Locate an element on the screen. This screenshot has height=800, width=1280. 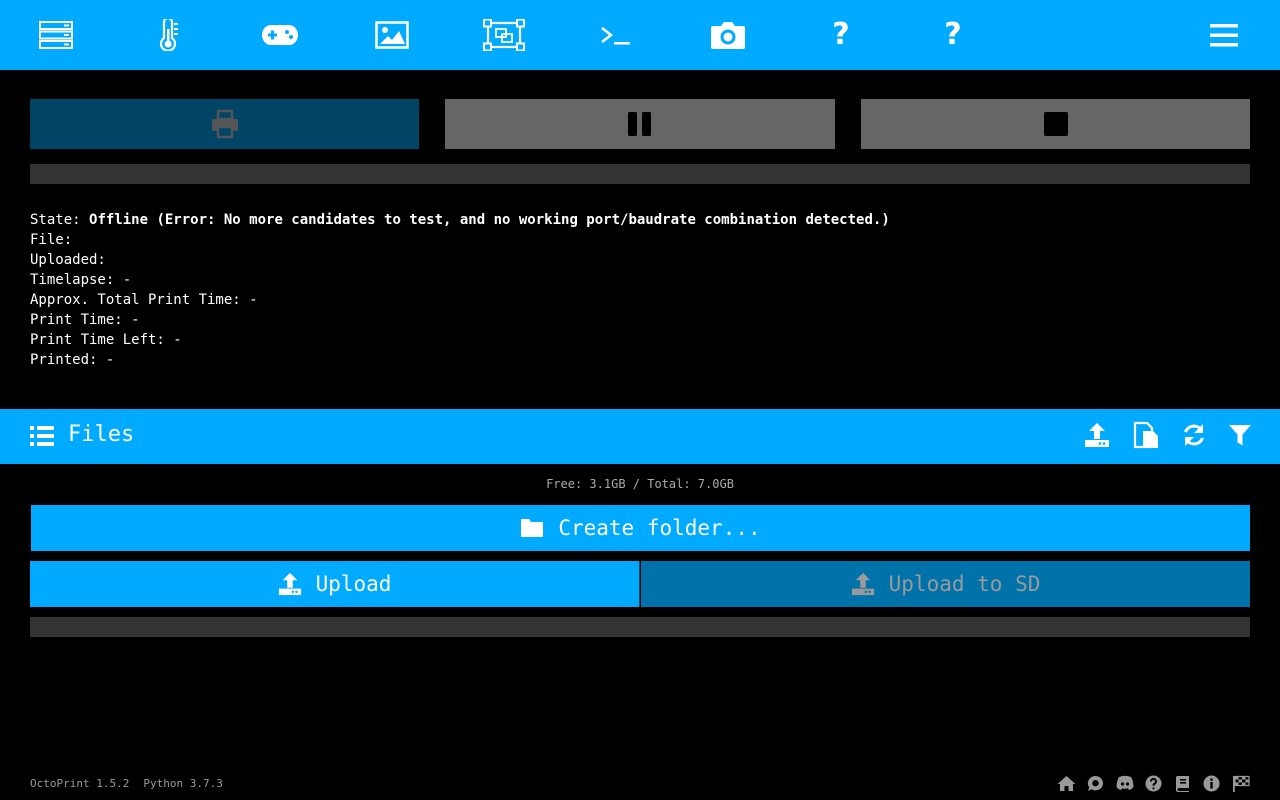
nav-help-button-1: ? is located at coordinates (841, 35).